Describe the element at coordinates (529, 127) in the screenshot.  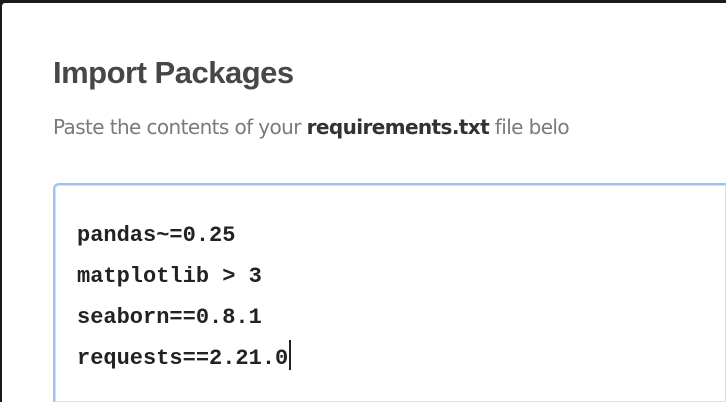
I see `subtitle-suffix: file belo` at that location.